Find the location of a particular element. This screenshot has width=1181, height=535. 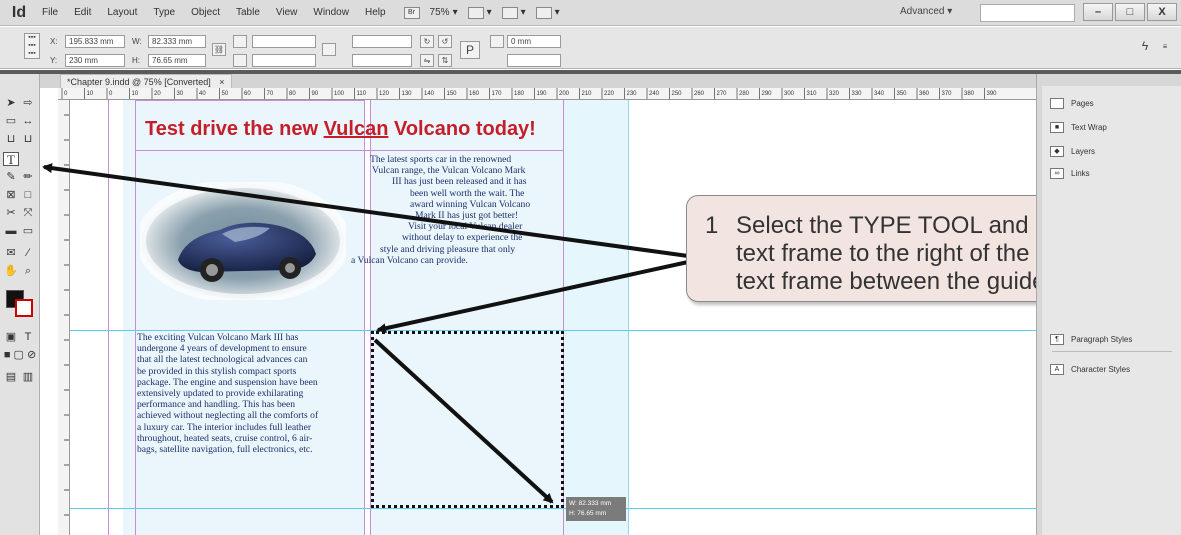

panel-layers: ◆ Layers is located at coordinates (1072, 151).